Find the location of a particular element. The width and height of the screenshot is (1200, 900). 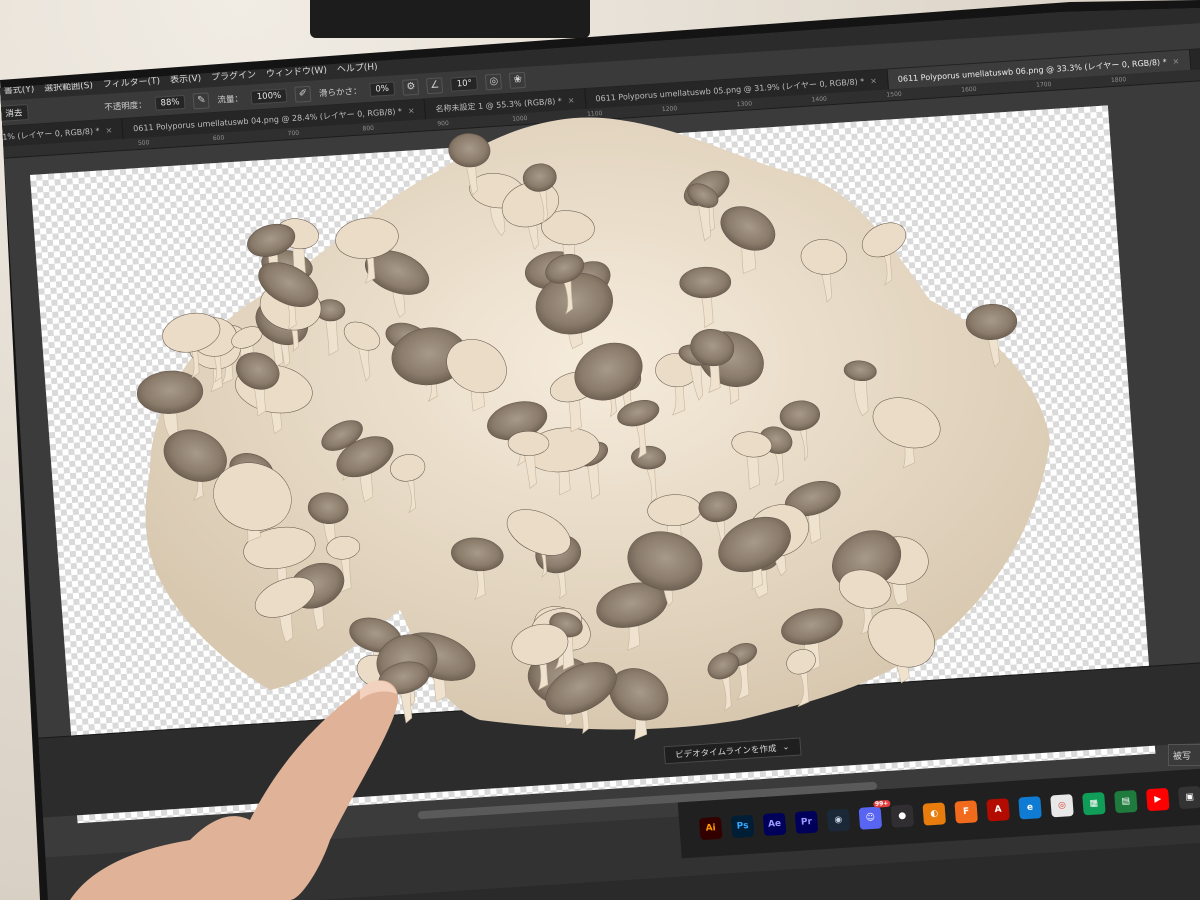

angle-field: 10° is located at coordinates (464, 83).